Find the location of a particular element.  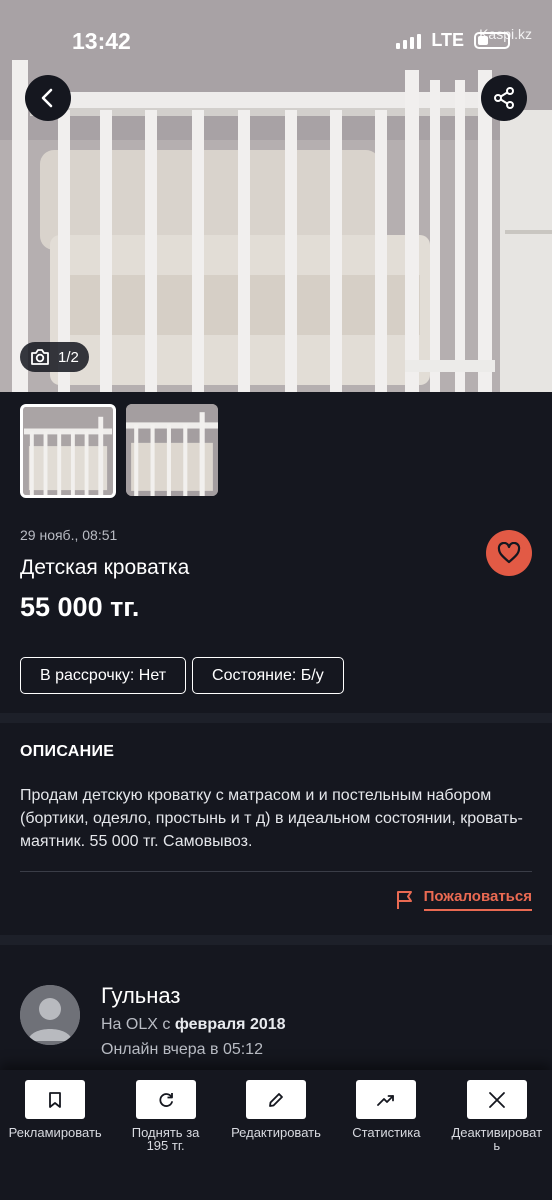

back-button is located at coordinates (48, 98).